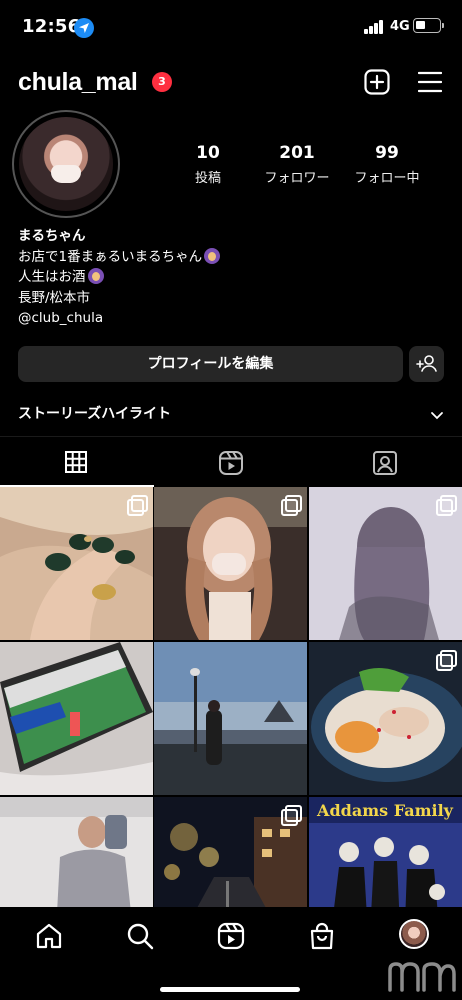  What do you see at coordinates (210, 364) in the screenshot?
I see `edit-profile-button: プロフィールを編集` at bounding box center [210, 364].